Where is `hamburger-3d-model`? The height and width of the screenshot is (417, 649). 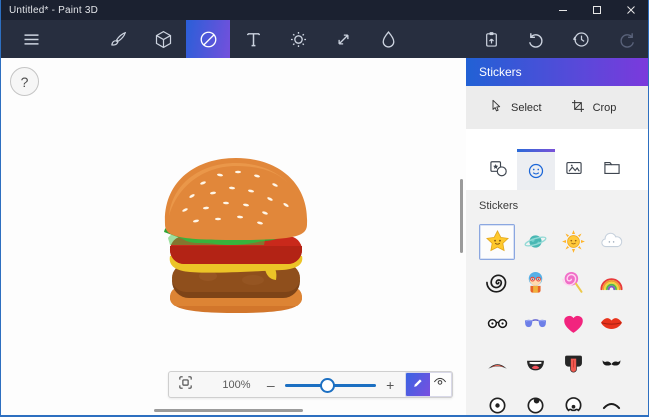 hamburger-3d-model is located at coordinates (236, 237).